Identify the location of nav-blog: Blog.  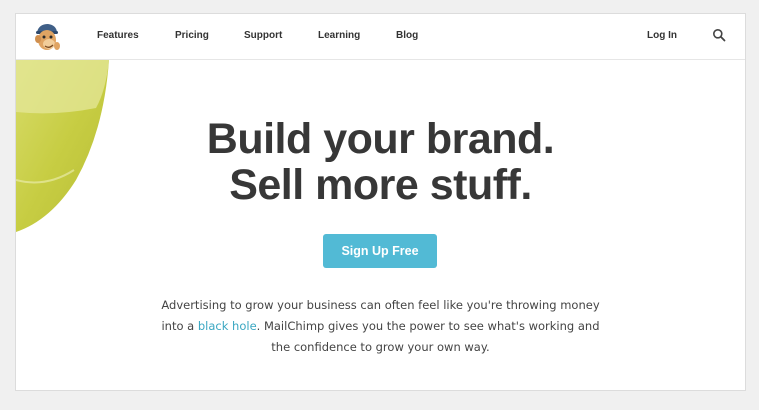
(407, 35).